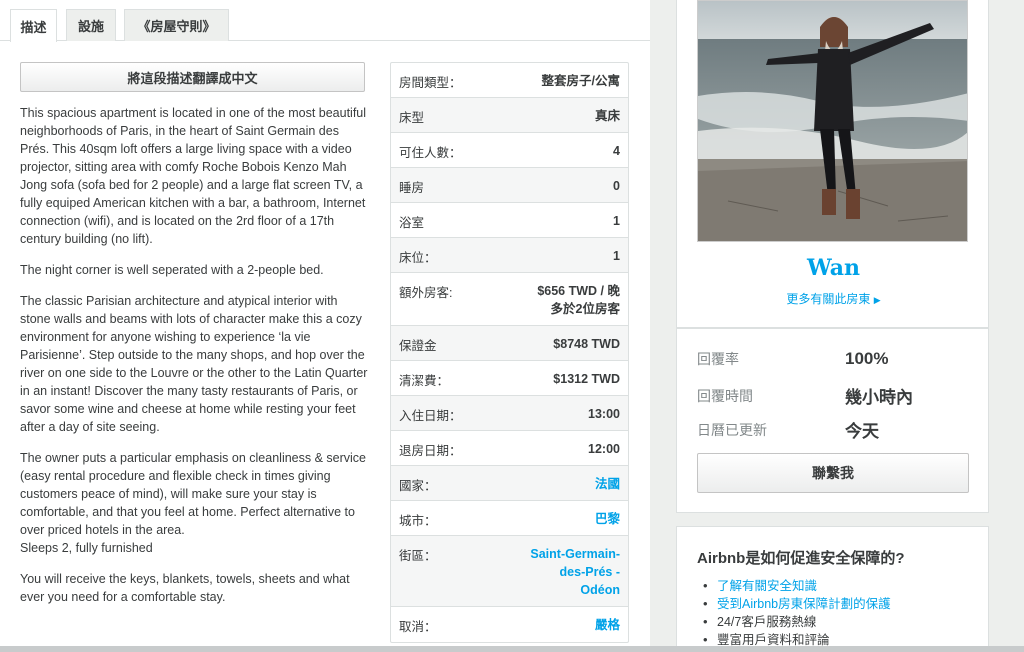 The image size is (1024, 652). I want to click on detail-label: 入住日期：, so click(430, 416).